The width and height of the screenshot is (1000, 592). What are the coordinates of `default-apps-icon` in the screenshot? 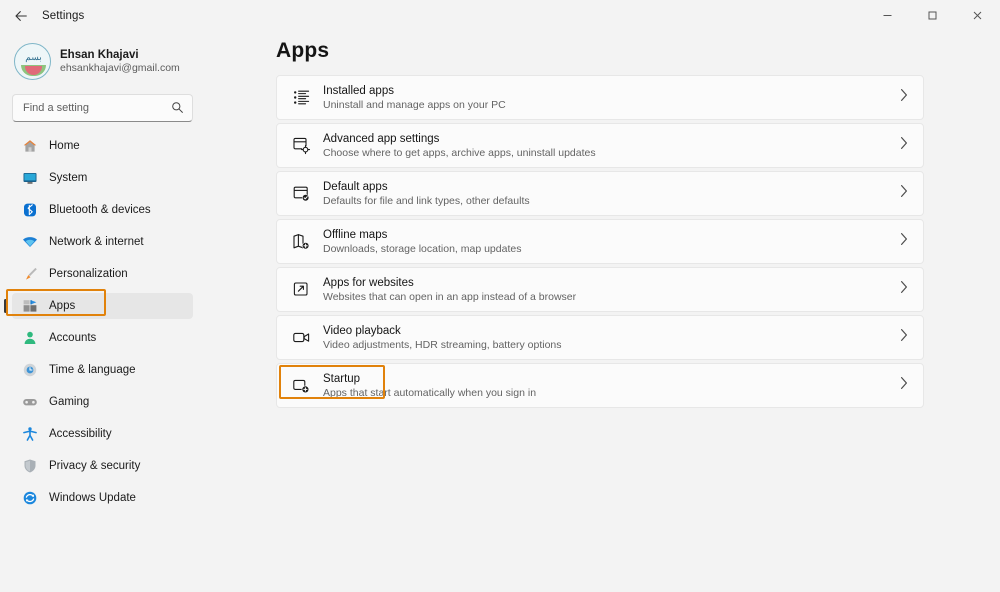 It's located at (301, 194).